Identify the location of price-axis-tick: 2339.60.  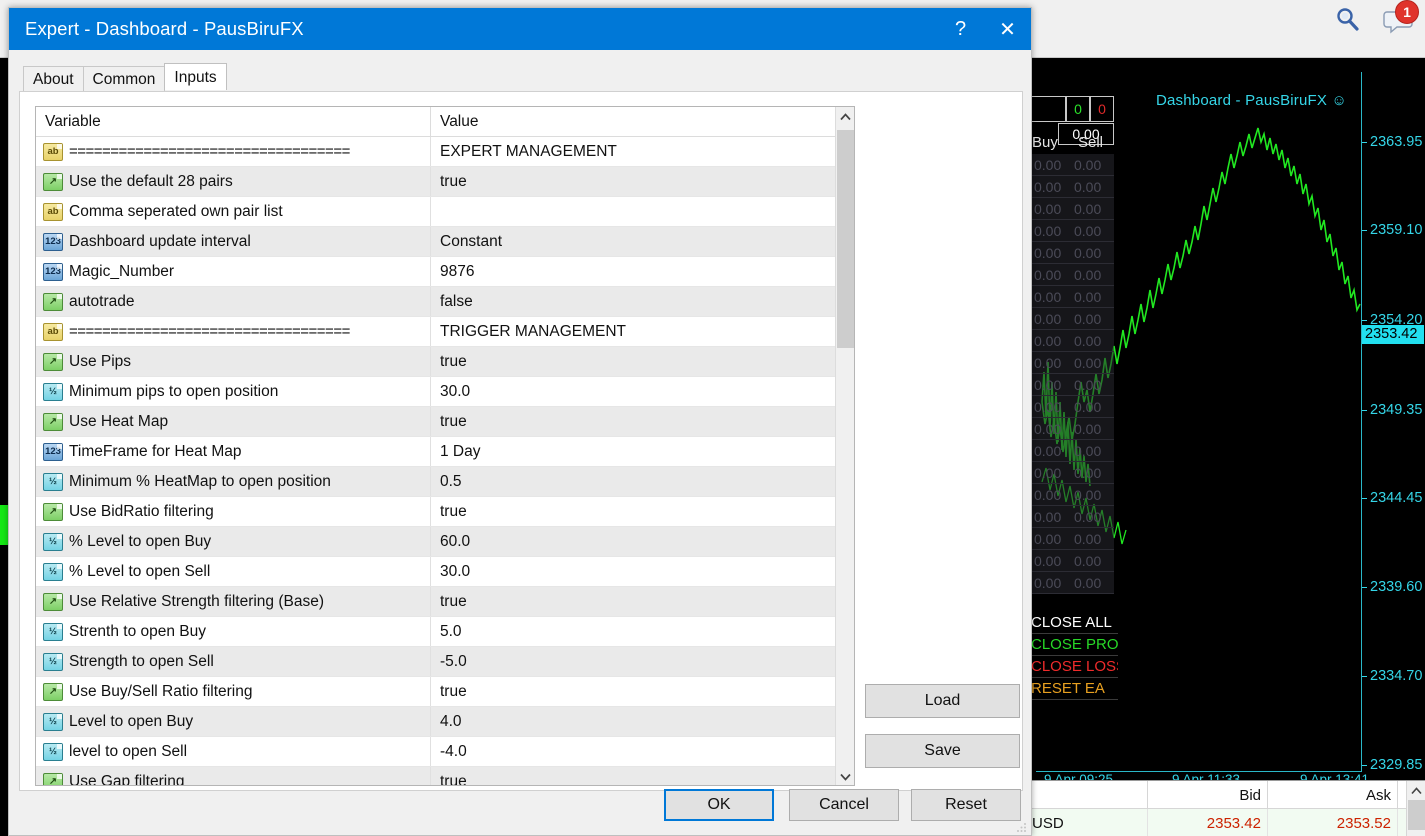
(1392, 587).